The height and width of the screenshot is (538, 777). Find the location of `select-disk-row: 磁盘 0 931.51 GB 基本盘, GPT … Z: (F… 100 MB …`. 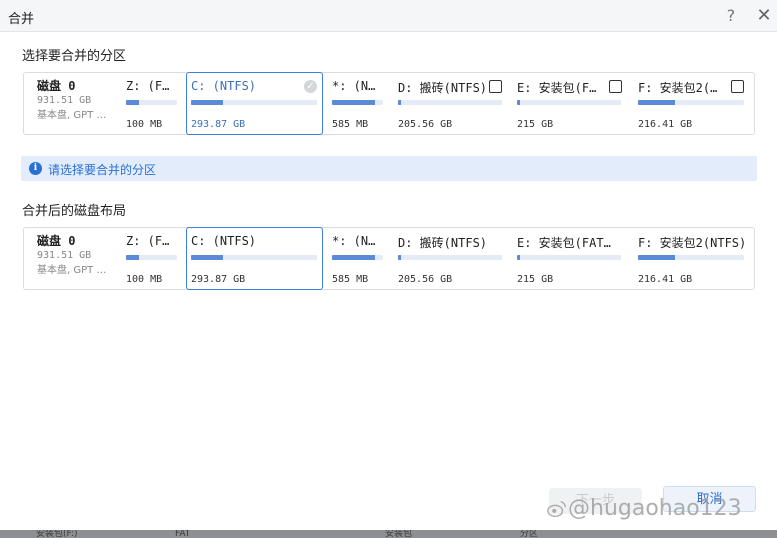

select-disk-row: 磁盘 0 931.51 GB 基本盘, GPT … Z: (F… 100 MB … is located at coordinates (389, 103).